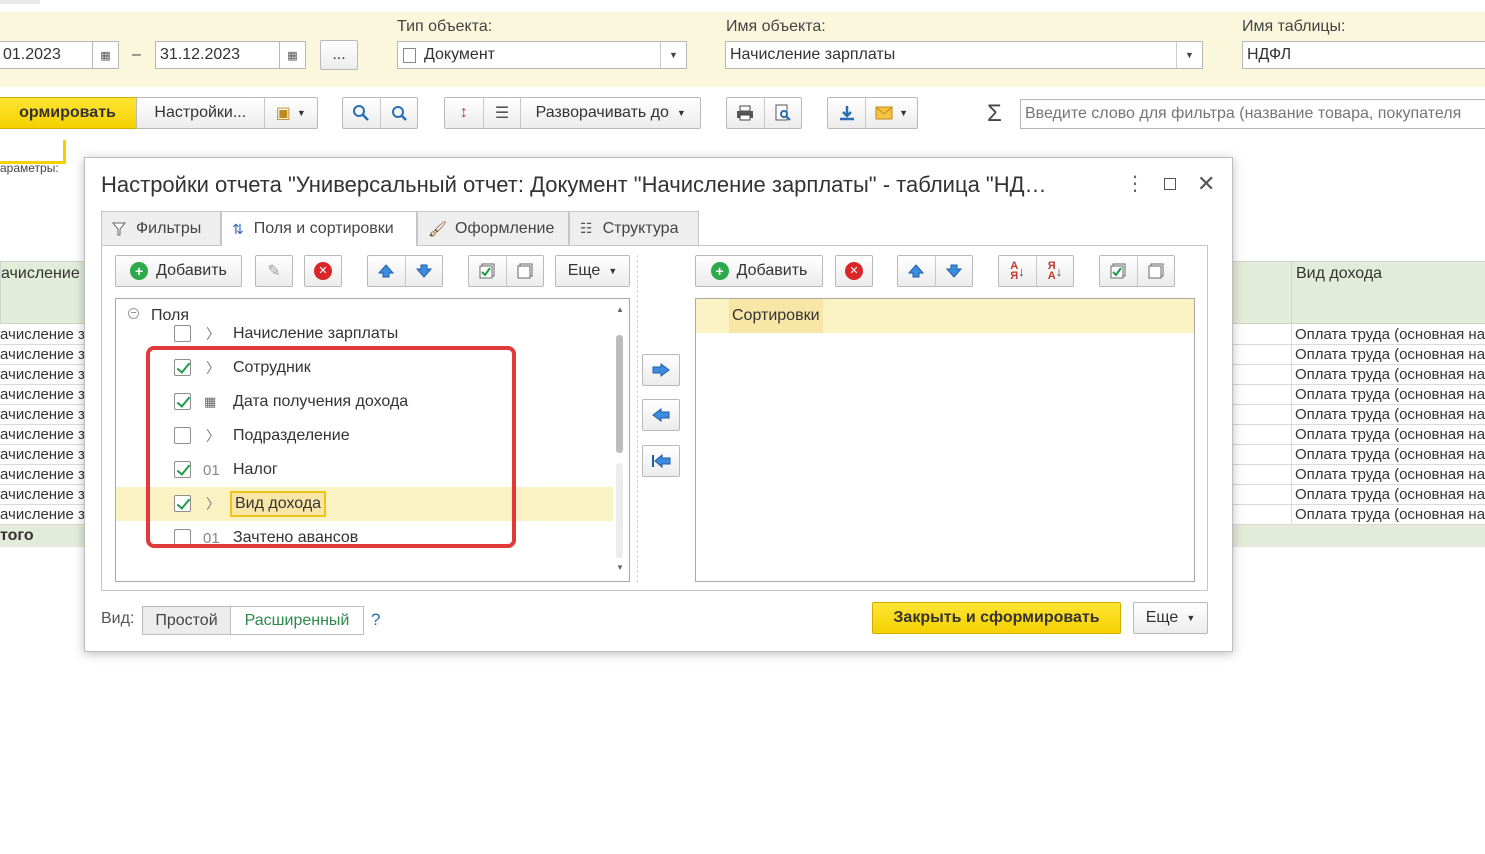 The width and height of the screenshot is (1485, 854). I want to click on delete-icon: ✕, so click(323, 271).